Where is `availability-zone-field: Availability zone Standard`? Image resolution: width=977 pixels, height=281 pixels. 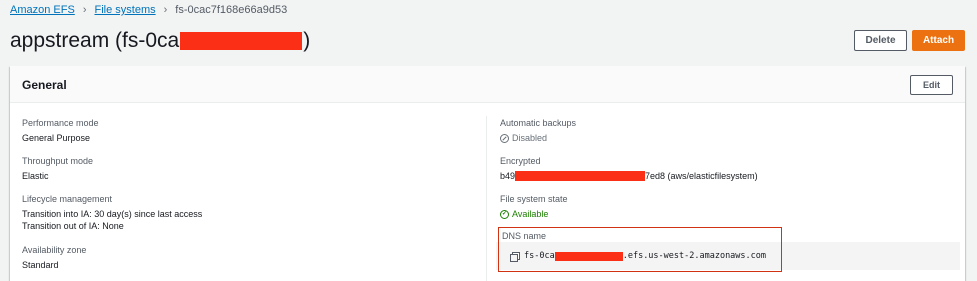 availability-zone-field: Availability zone Standard is located at coordinates (54, 257).